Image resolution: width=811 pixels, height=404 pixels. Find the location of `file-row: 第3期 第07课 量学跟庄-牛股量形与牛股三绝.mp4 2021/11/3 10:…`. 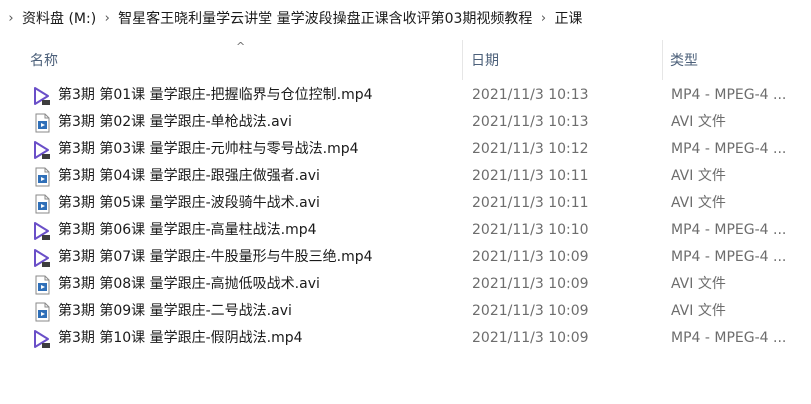

file-row: 第3期 第07课 量学跟庄-牛股量形与牛股三绝.mp4 2021/11/3 10:… is located at coordinates (405, 257).